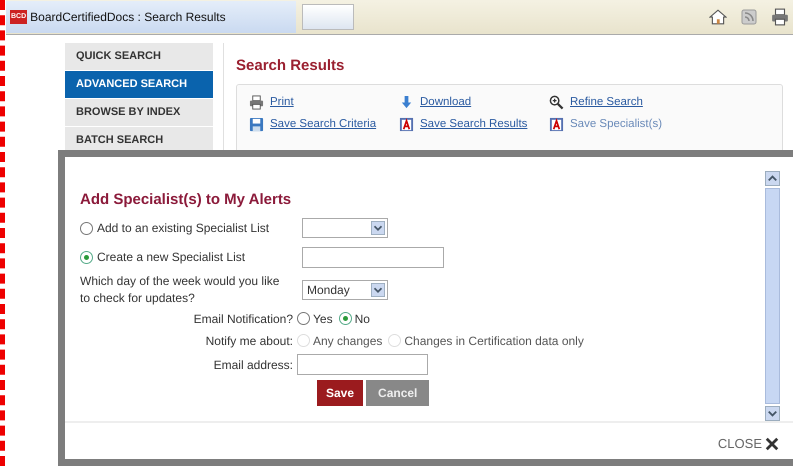 This screenshot has width=793, height=466. Describe the element at coordinates (345, 228) in the screenshot. I see `list-dropdown` at that location.